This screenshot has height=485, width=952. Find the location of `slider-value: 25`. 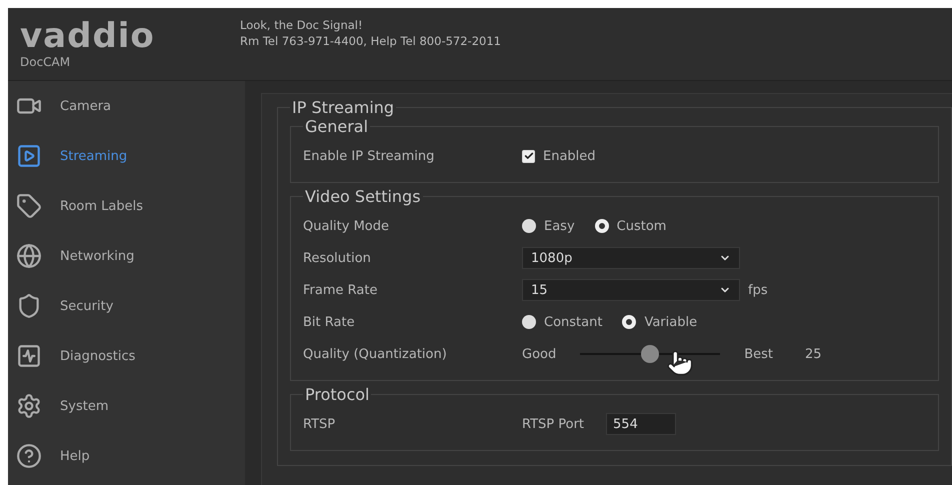

slider-value: 25 is located at coordinates (813, 354).